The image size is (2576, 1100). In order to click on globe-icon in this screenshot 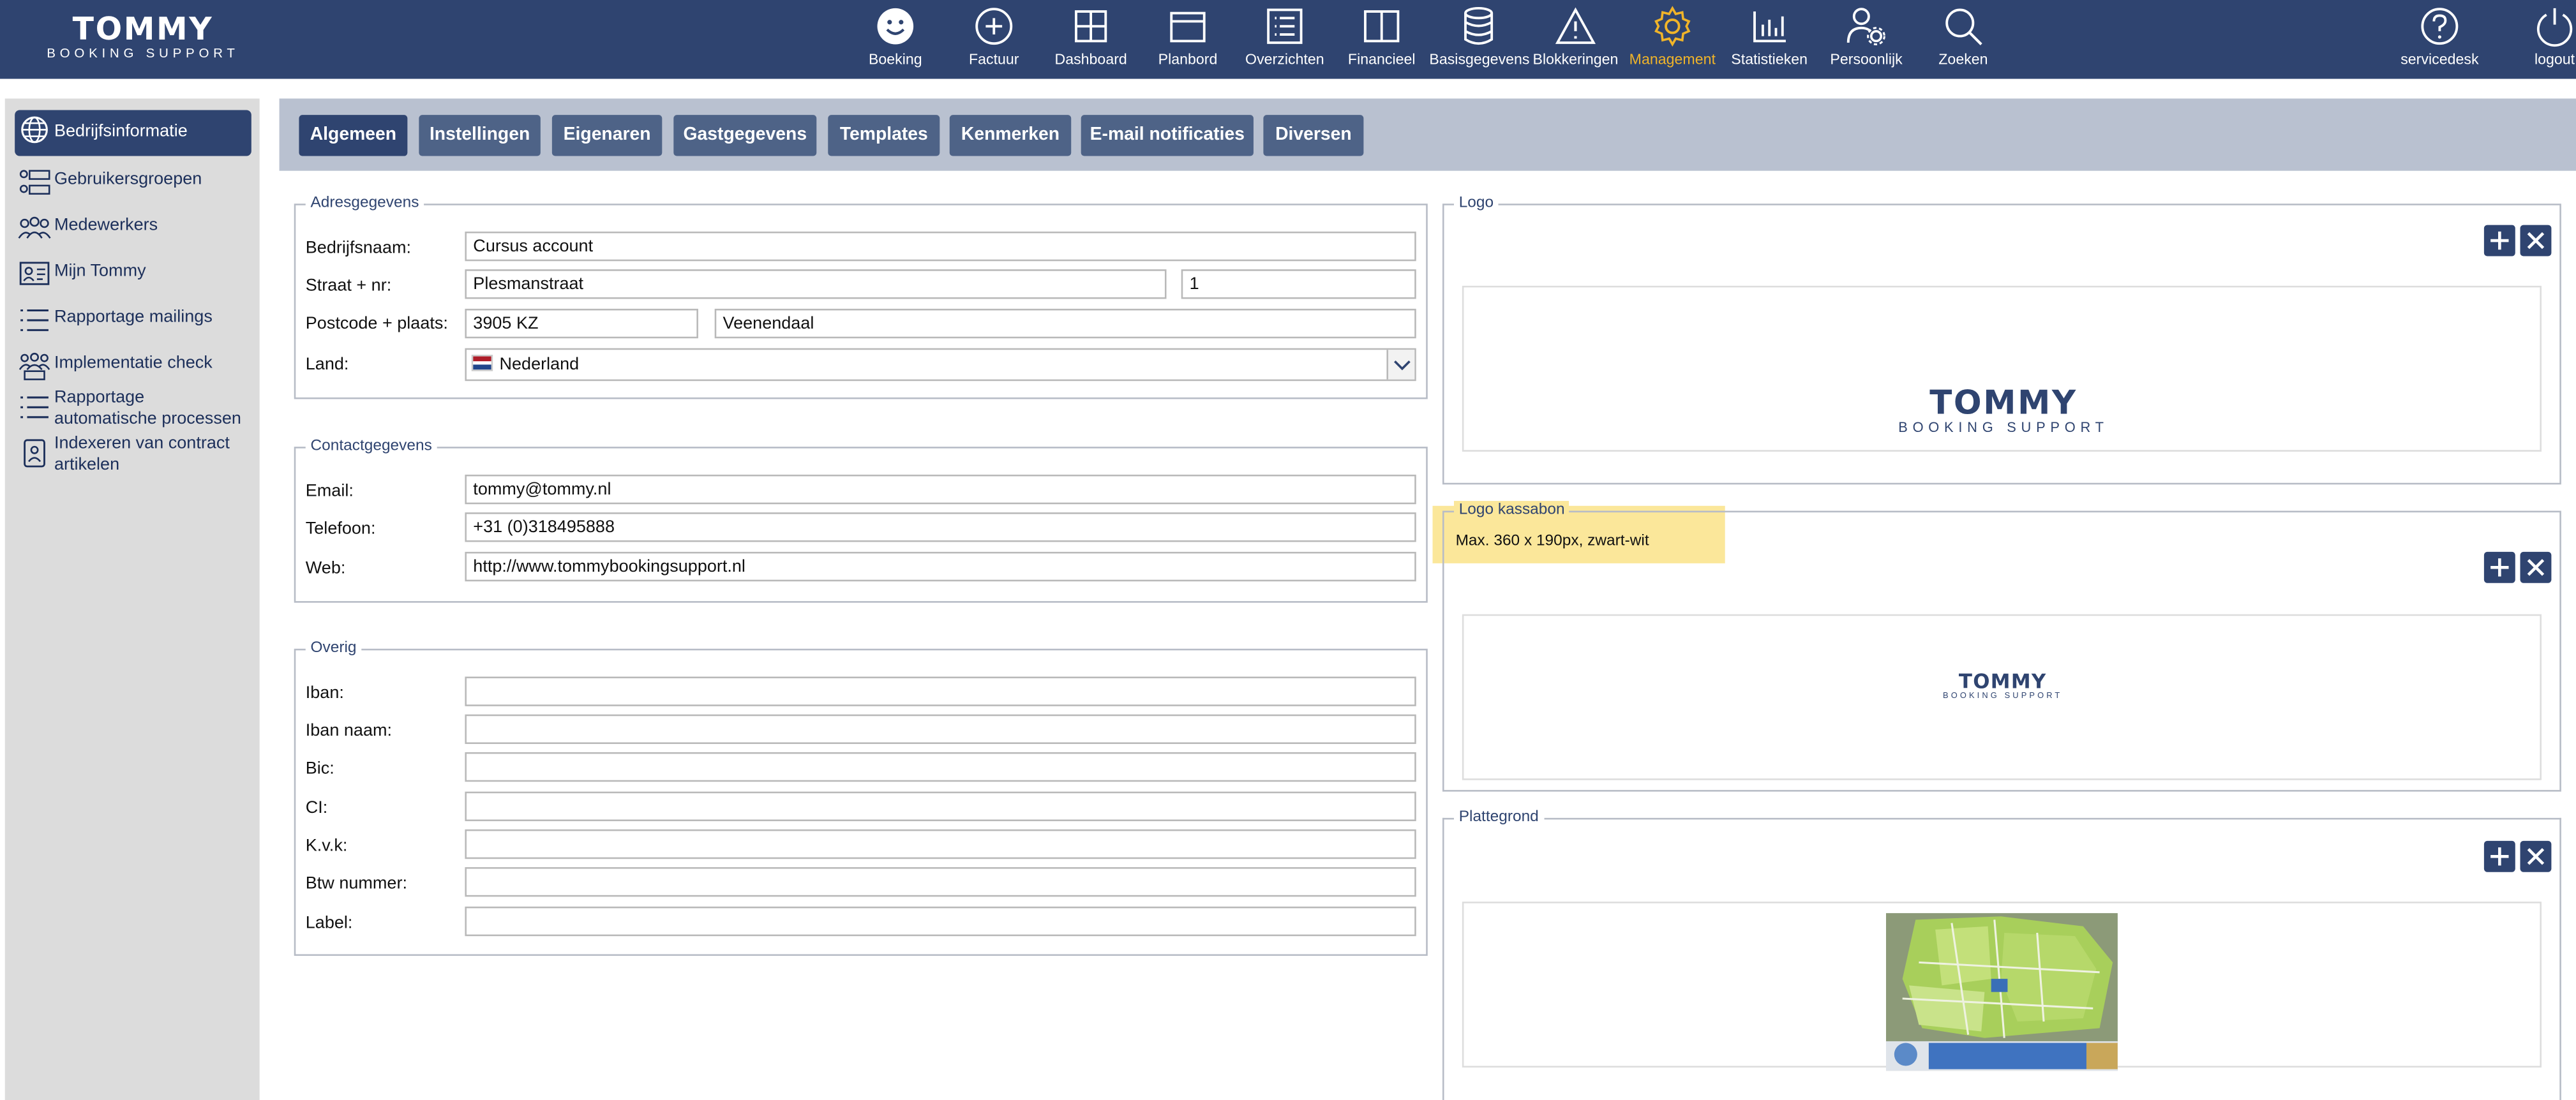, I will do `click(34, 130)`.